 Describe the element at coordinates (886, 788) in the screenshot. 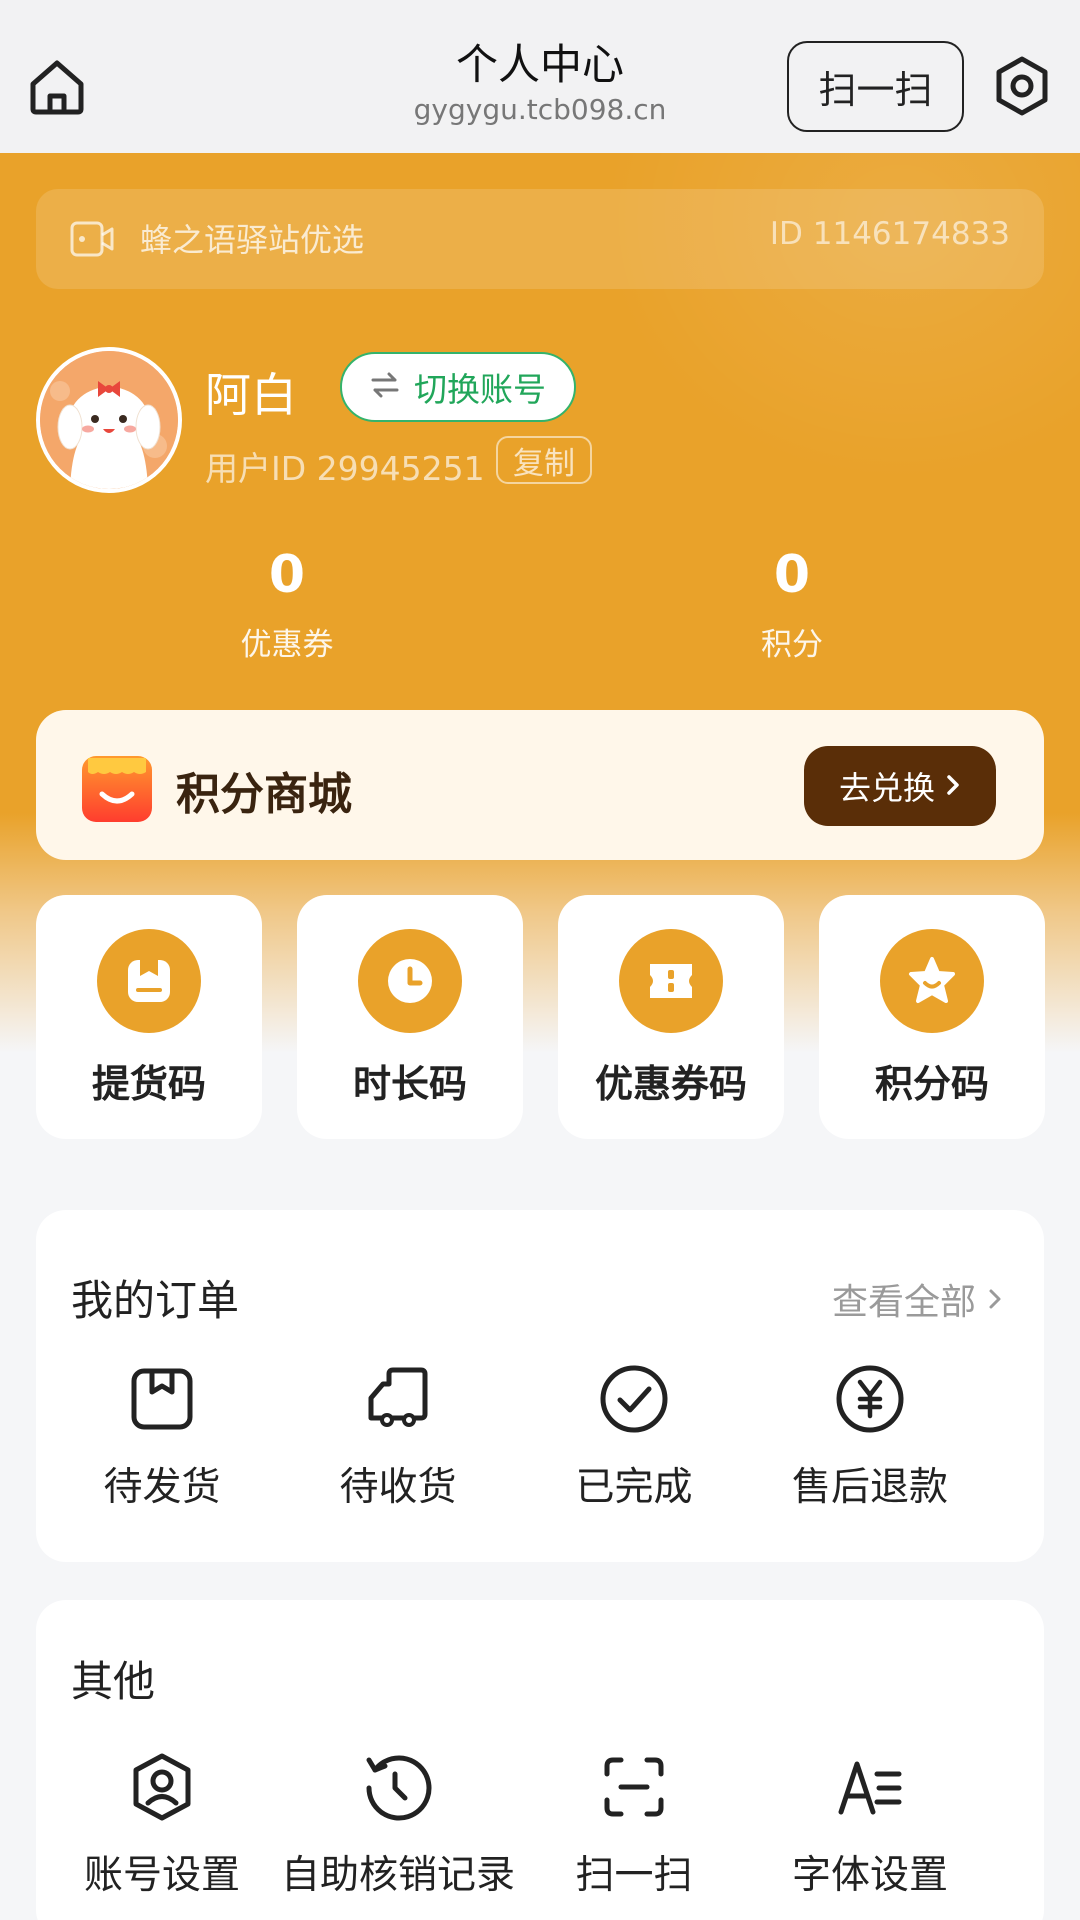

I see `redeem-label: 去兑换` at that location.